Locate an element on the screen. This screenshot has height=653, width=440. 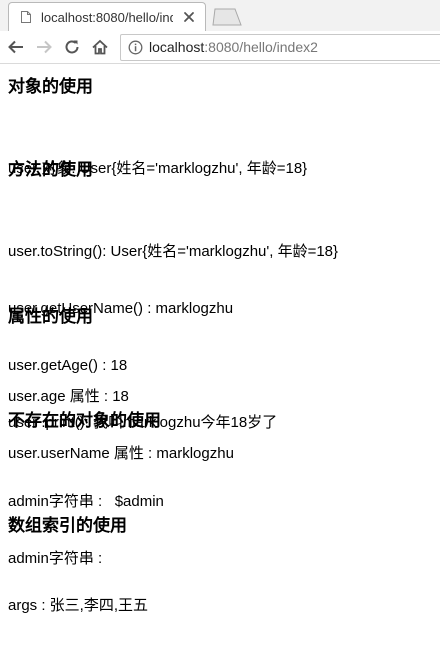
url-path: :8080/hello/index2 is located at coordinates (261, 47).